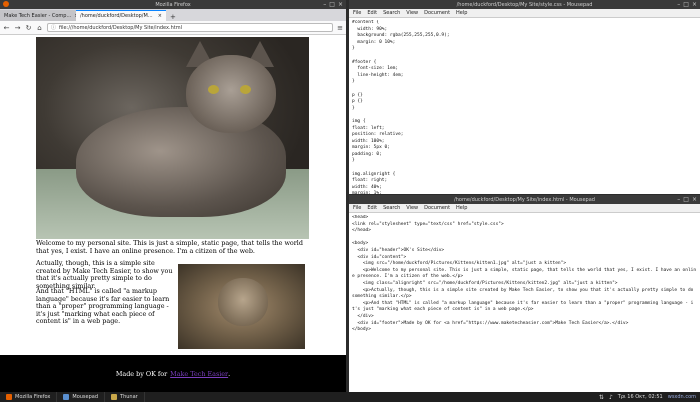 This screenshot has height=402, width=700. I want to click on taskbar-label: Thunar, so click(129, 397).